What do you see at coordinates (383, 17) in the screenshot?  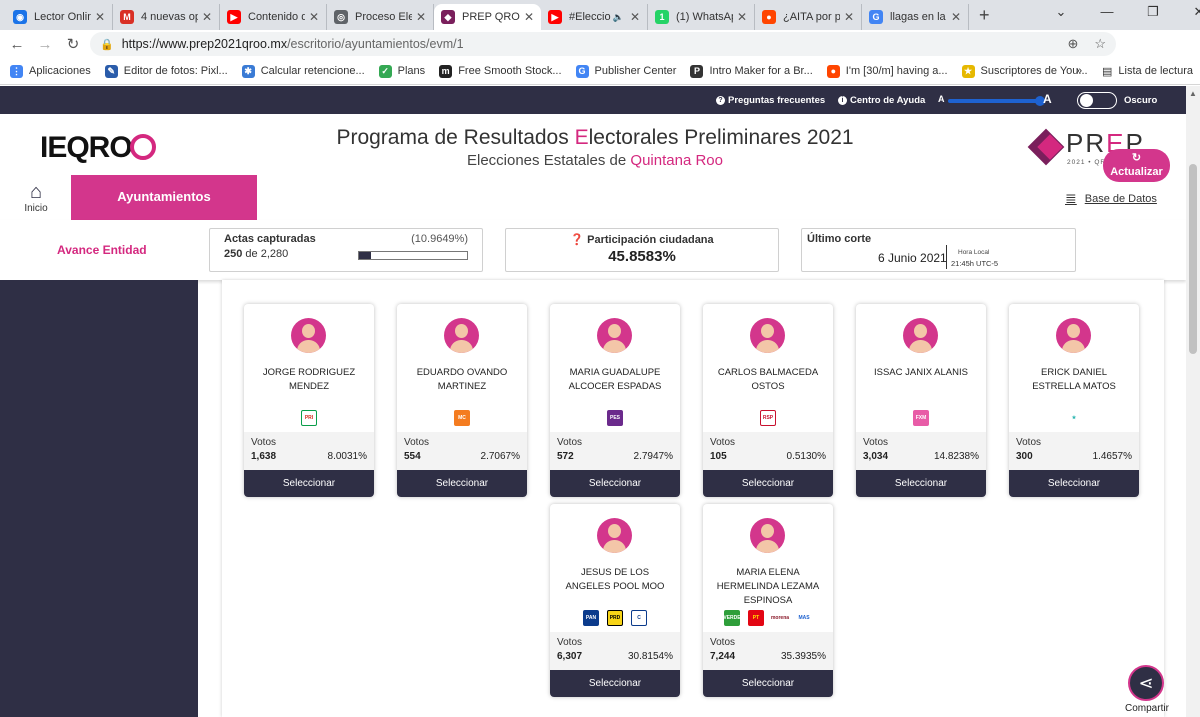 I see `tab-title: Proceso Elec` at bounding box center [383, 17].